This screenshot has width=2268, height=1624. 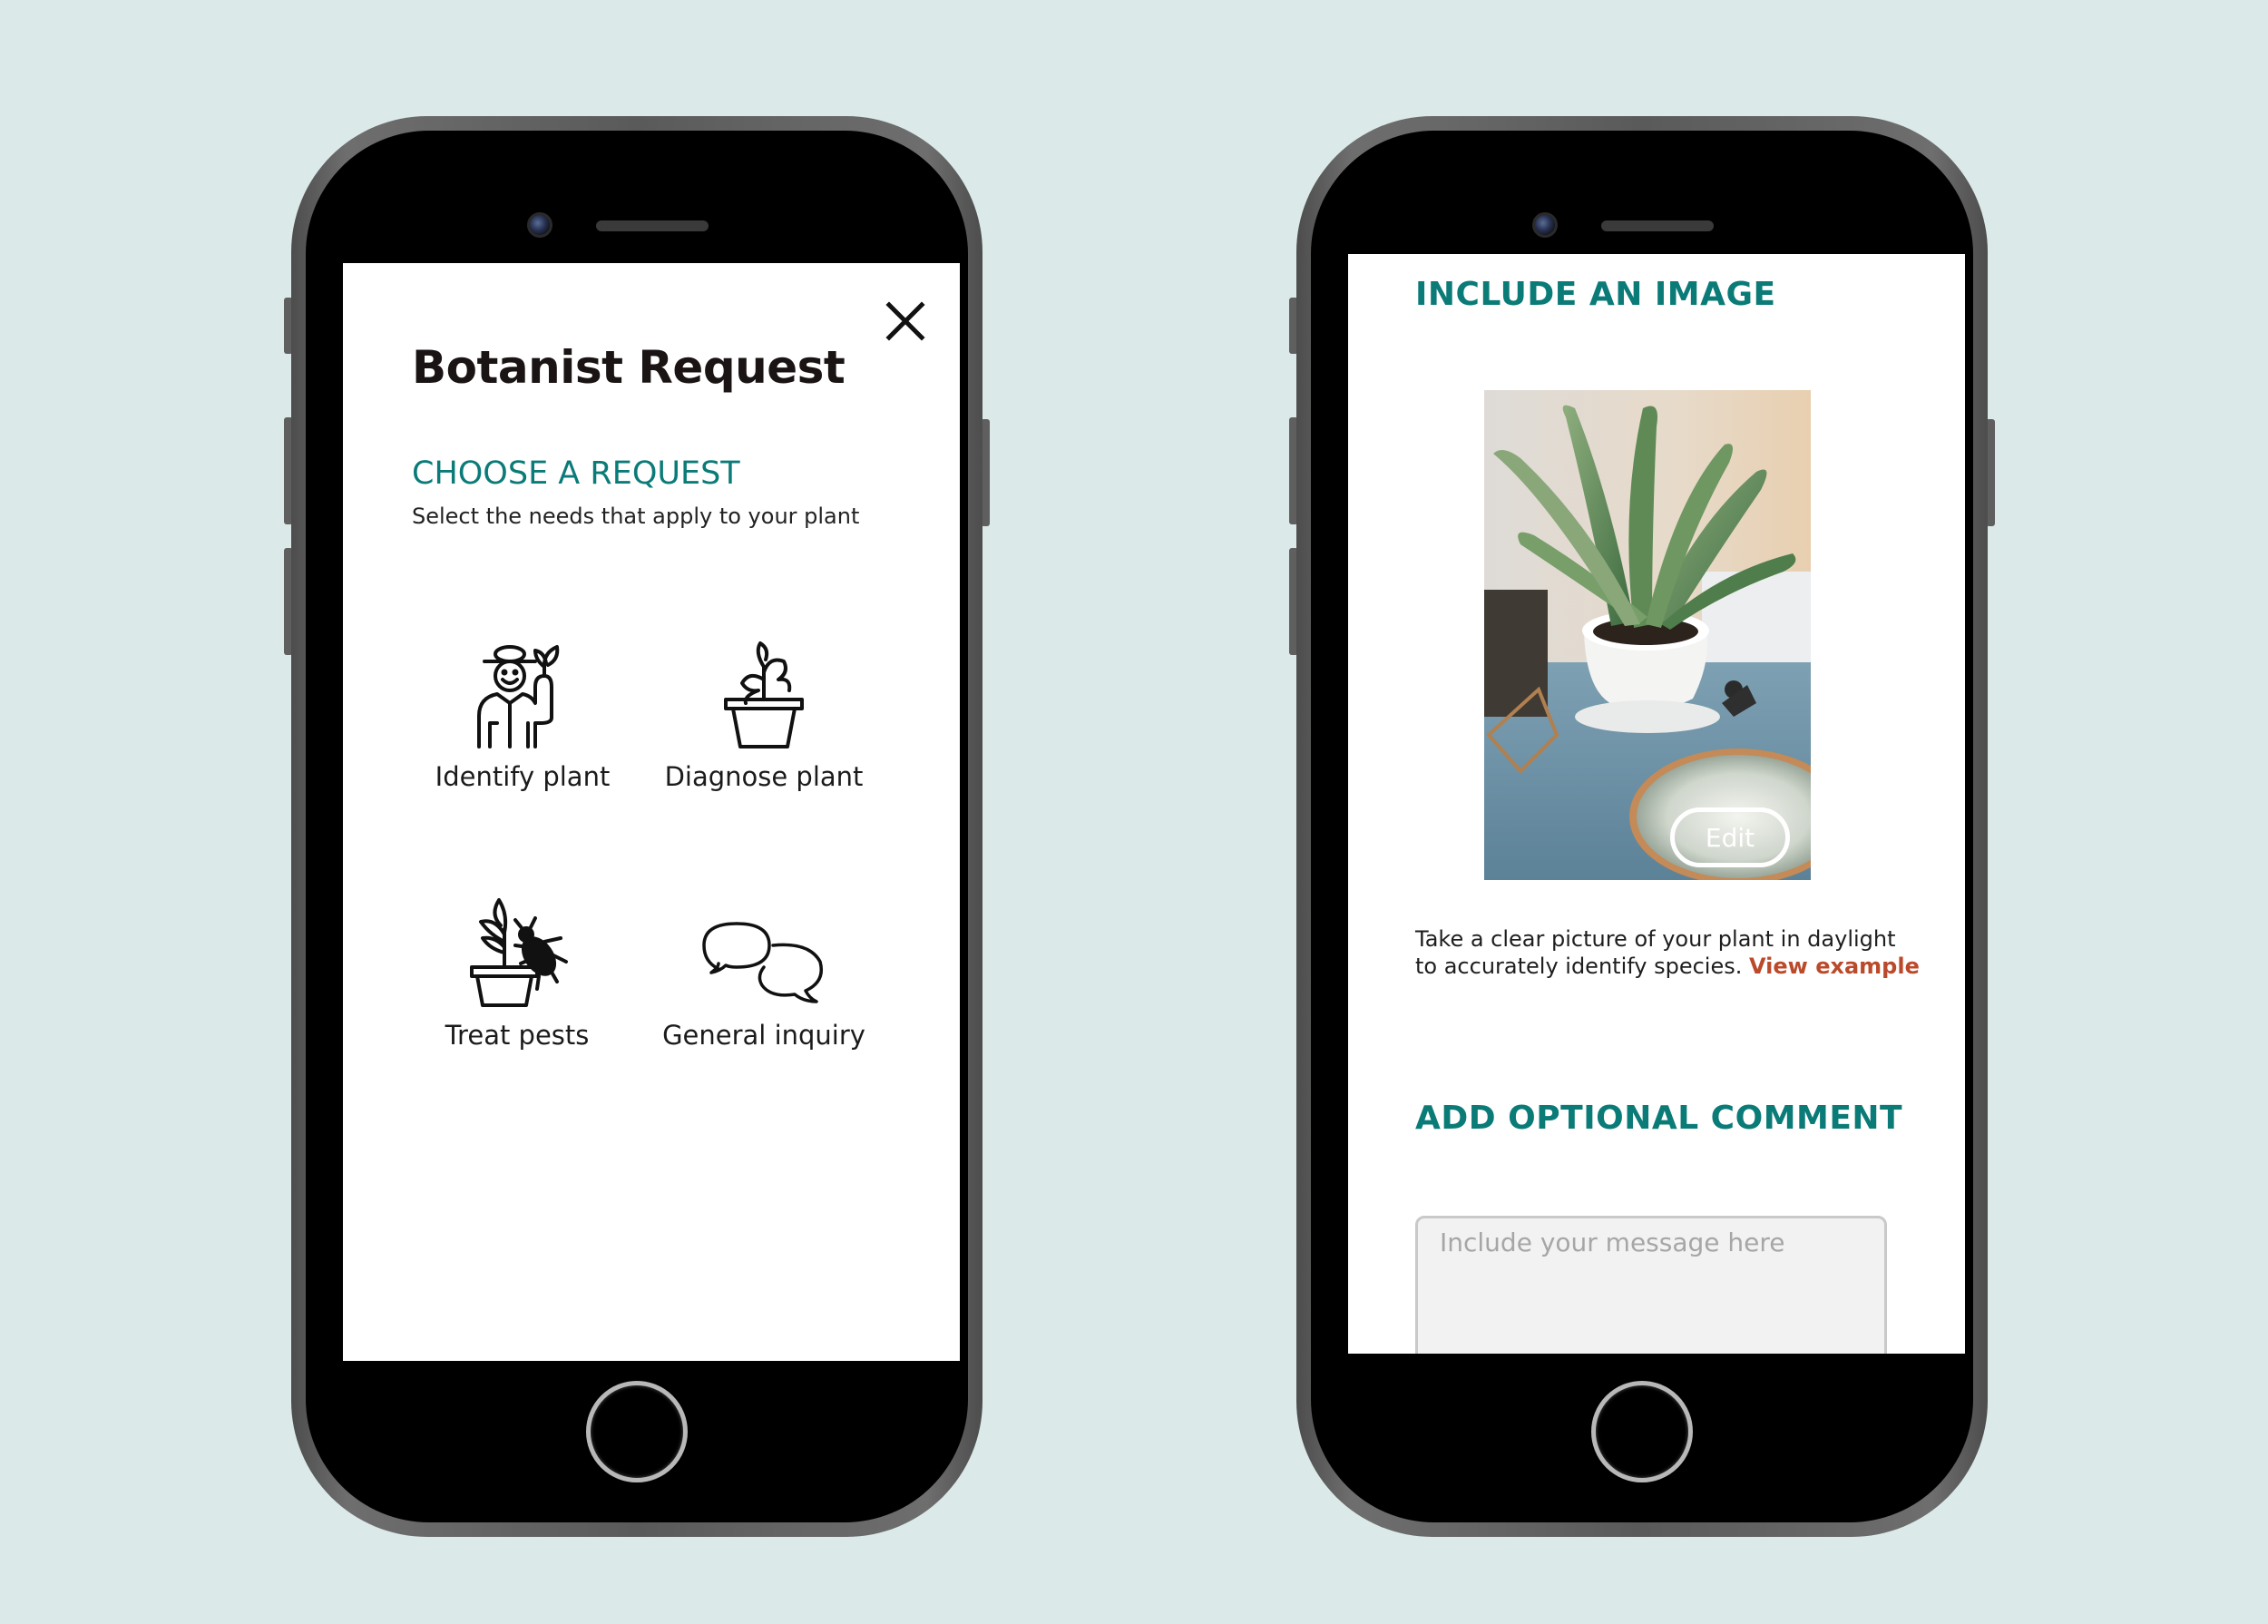 I want to click on add-comment-heading: ADD OPTIONAL COMMENT, so click(x=1659, y=1118).